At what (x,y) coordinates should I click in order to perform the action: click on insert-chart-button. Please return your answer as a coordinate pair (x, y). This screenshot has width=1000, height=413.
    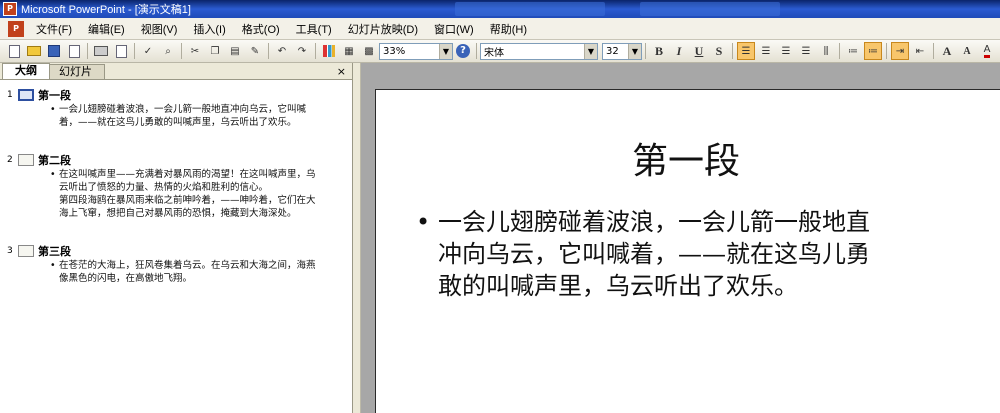
    Looking at the image, I should click on (329, 51).